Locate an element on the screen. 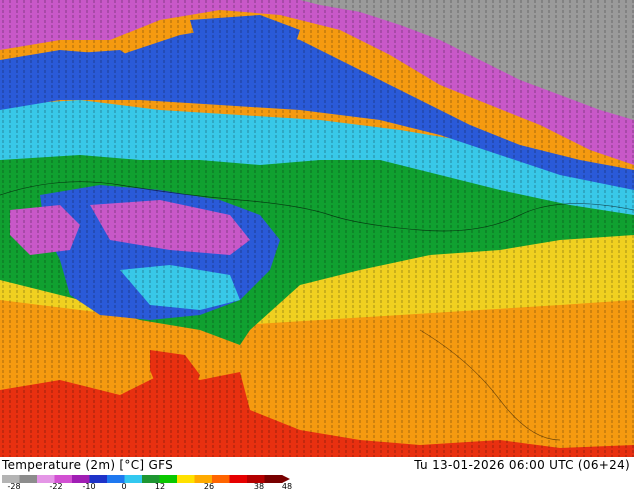 The image size is (634, 493). legend-labels: -28 -22 -10 0 12 26 38 48 is located at coordinates (317, 488).